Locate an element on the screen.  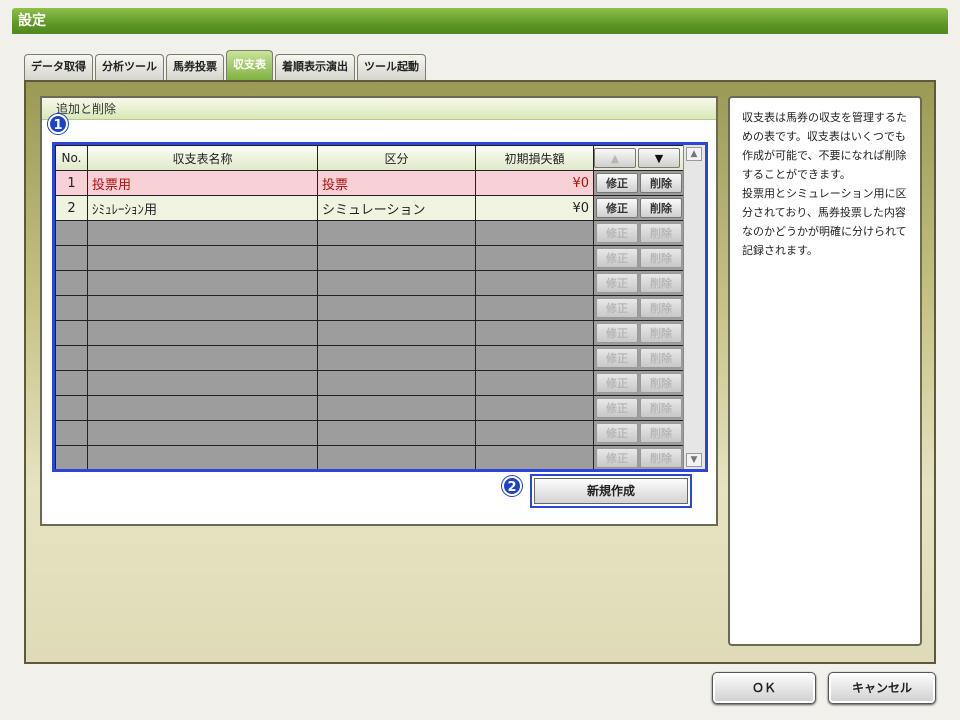
table-row: 1 投票用 投票 ¥0 修正 削除 is located at coordinates (370, 183).